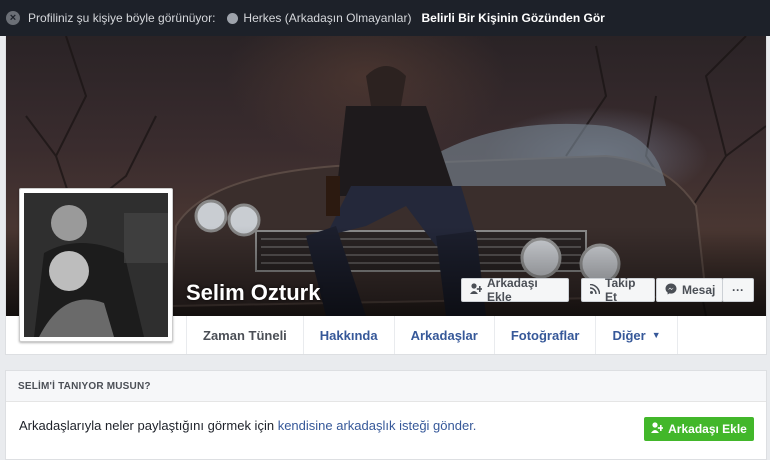 The width and height of the screenshot is (770, 460). What do you see at coordinates (595, 290) in the screenshot?
I see `rss-icon` at bounding box center [595, 290].